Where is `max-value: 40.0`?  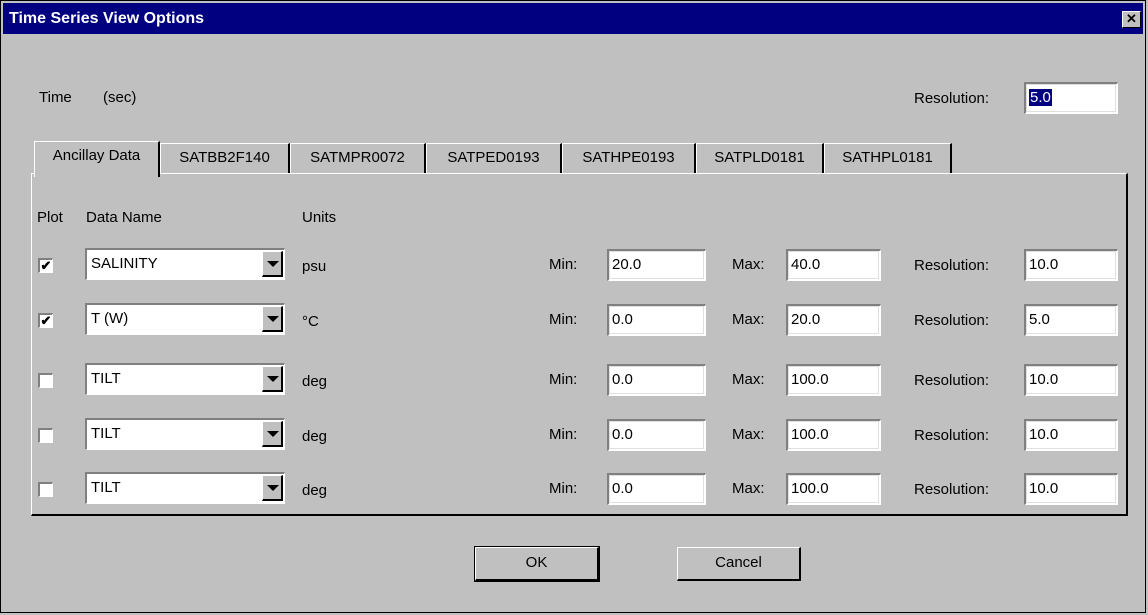 max-value: 40.0 is located at coordinates (806, 264).